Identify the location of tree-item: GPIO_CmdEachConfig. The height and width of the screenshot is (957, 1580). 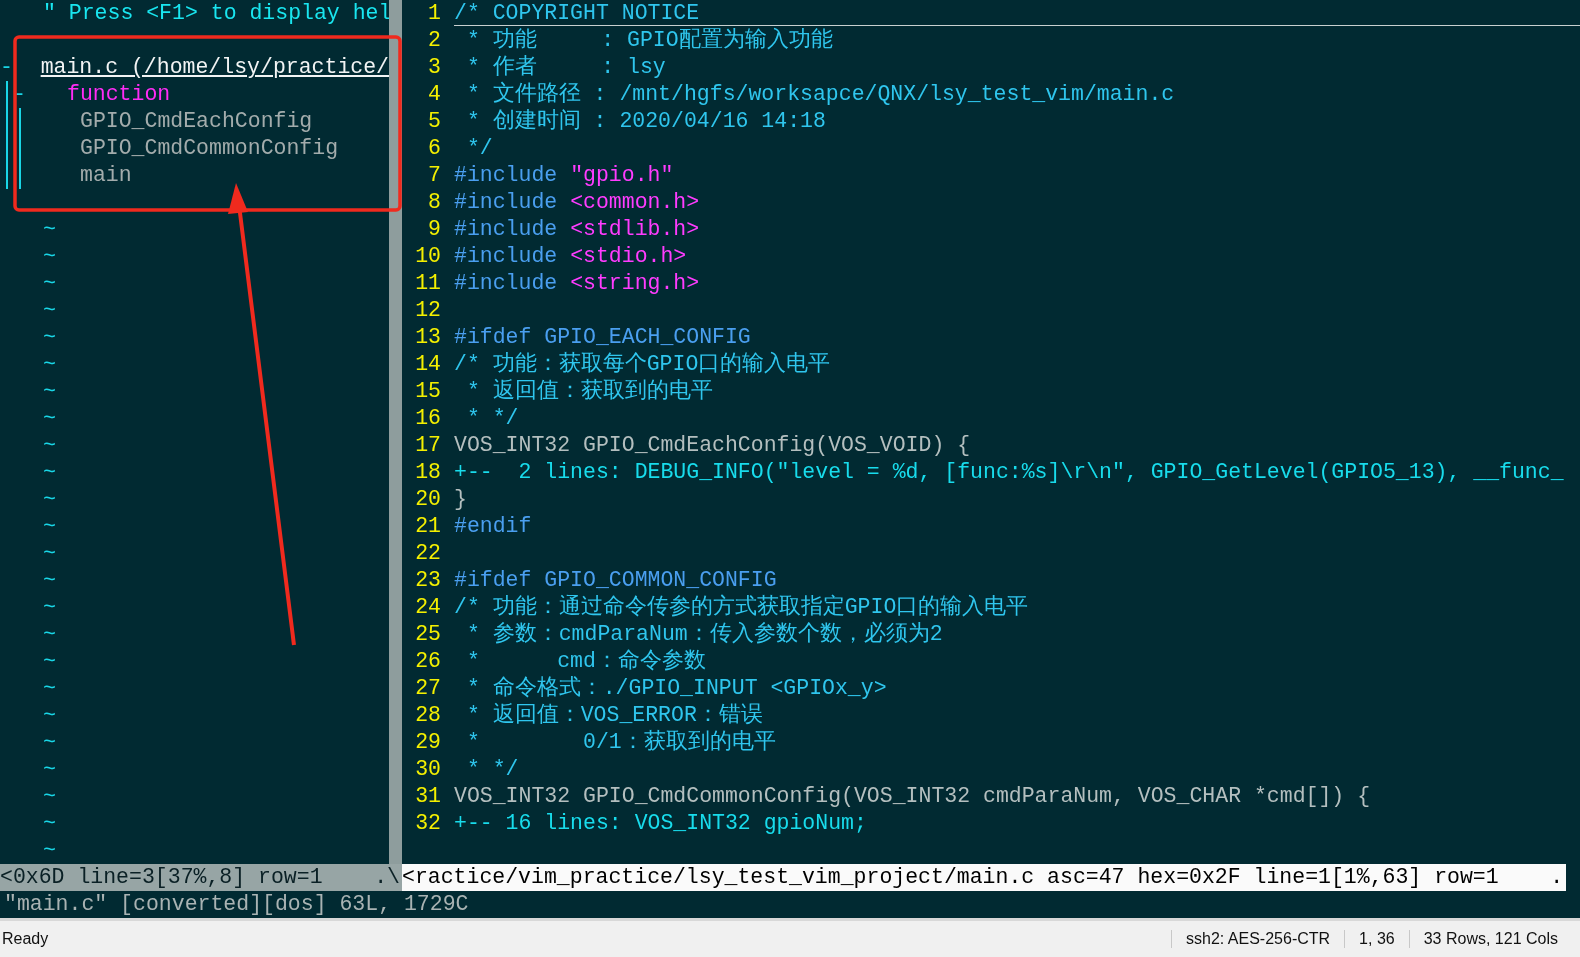
(196, 121).